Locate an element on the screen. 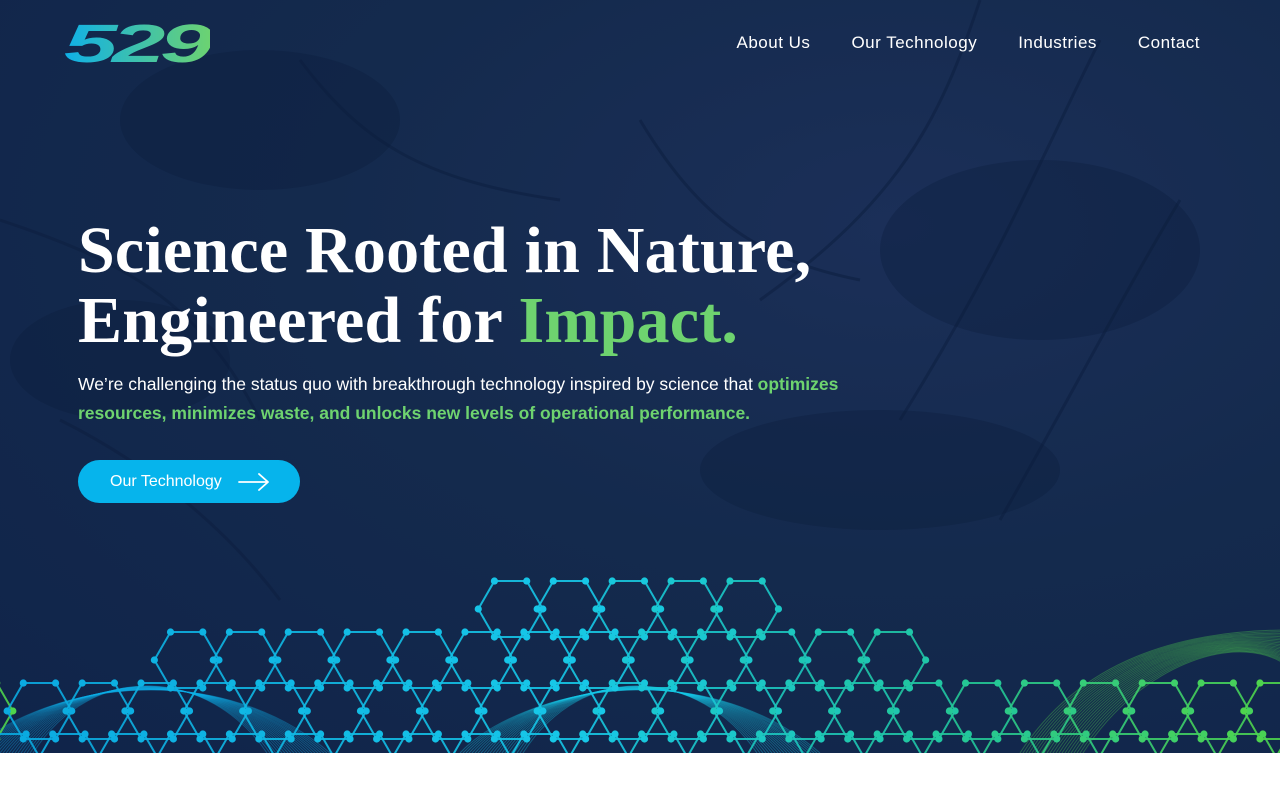 Image resolution: width=1280 pixels, height=800 pixels. wave-line is located at coordinates (640, 719).